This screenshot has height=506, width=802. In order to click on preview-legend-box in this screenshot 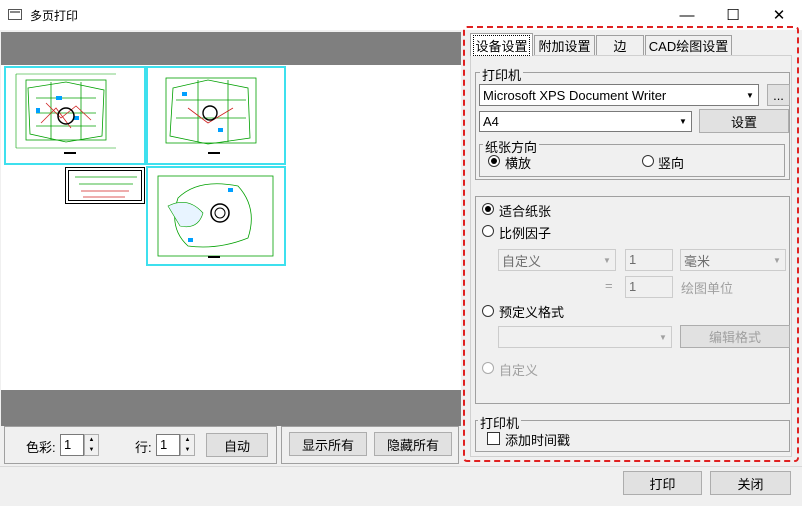, I will do `click(105, 185)`.